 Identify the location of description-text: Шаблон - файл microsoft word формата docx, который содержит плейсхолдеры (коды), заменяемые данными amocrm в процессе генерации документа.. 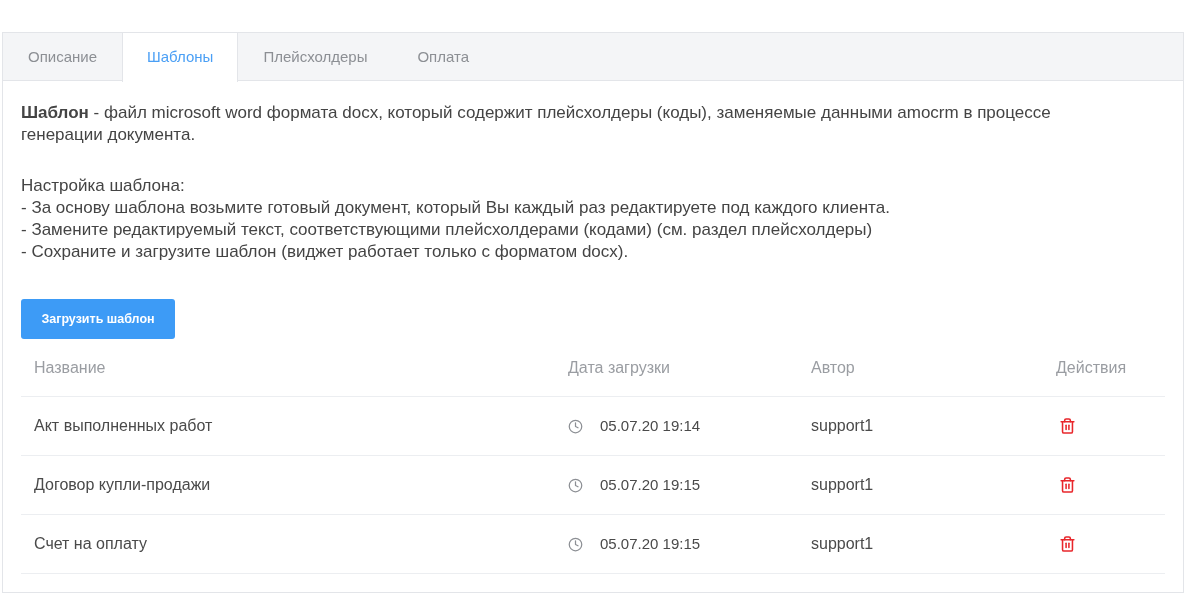
(536, 124).